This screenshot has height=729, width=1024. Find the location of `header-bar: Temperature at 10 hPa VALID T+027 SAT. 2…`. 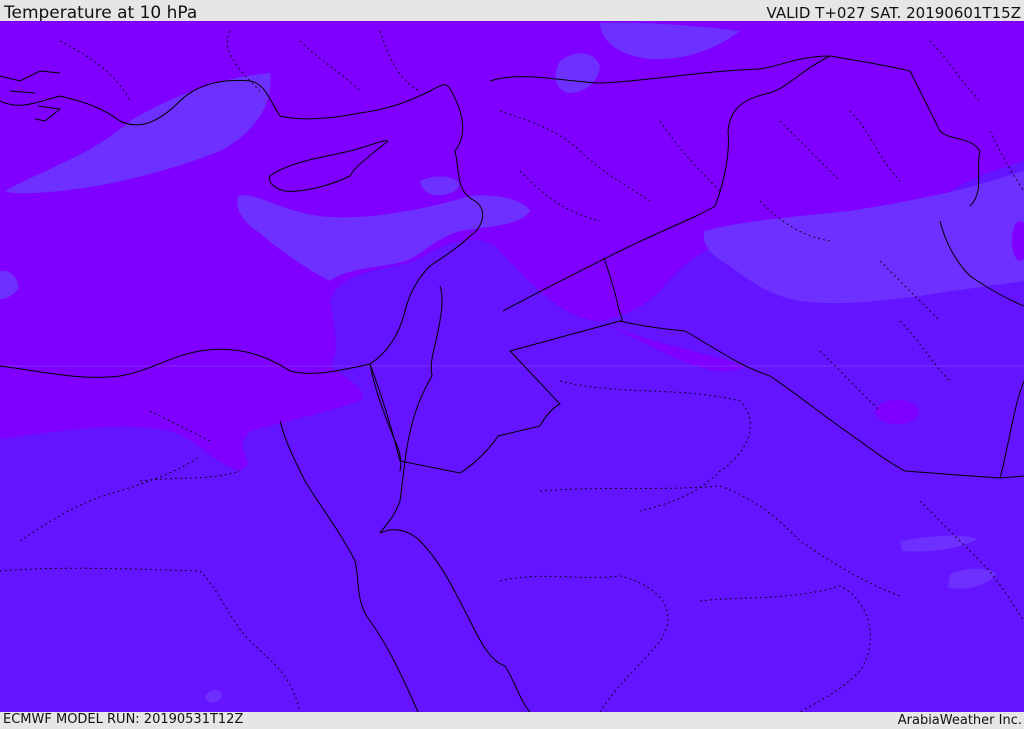

header-bar: Temperature at 10 hPa VALID T+027 SAT. 2… is located at coordinates (512, 11).